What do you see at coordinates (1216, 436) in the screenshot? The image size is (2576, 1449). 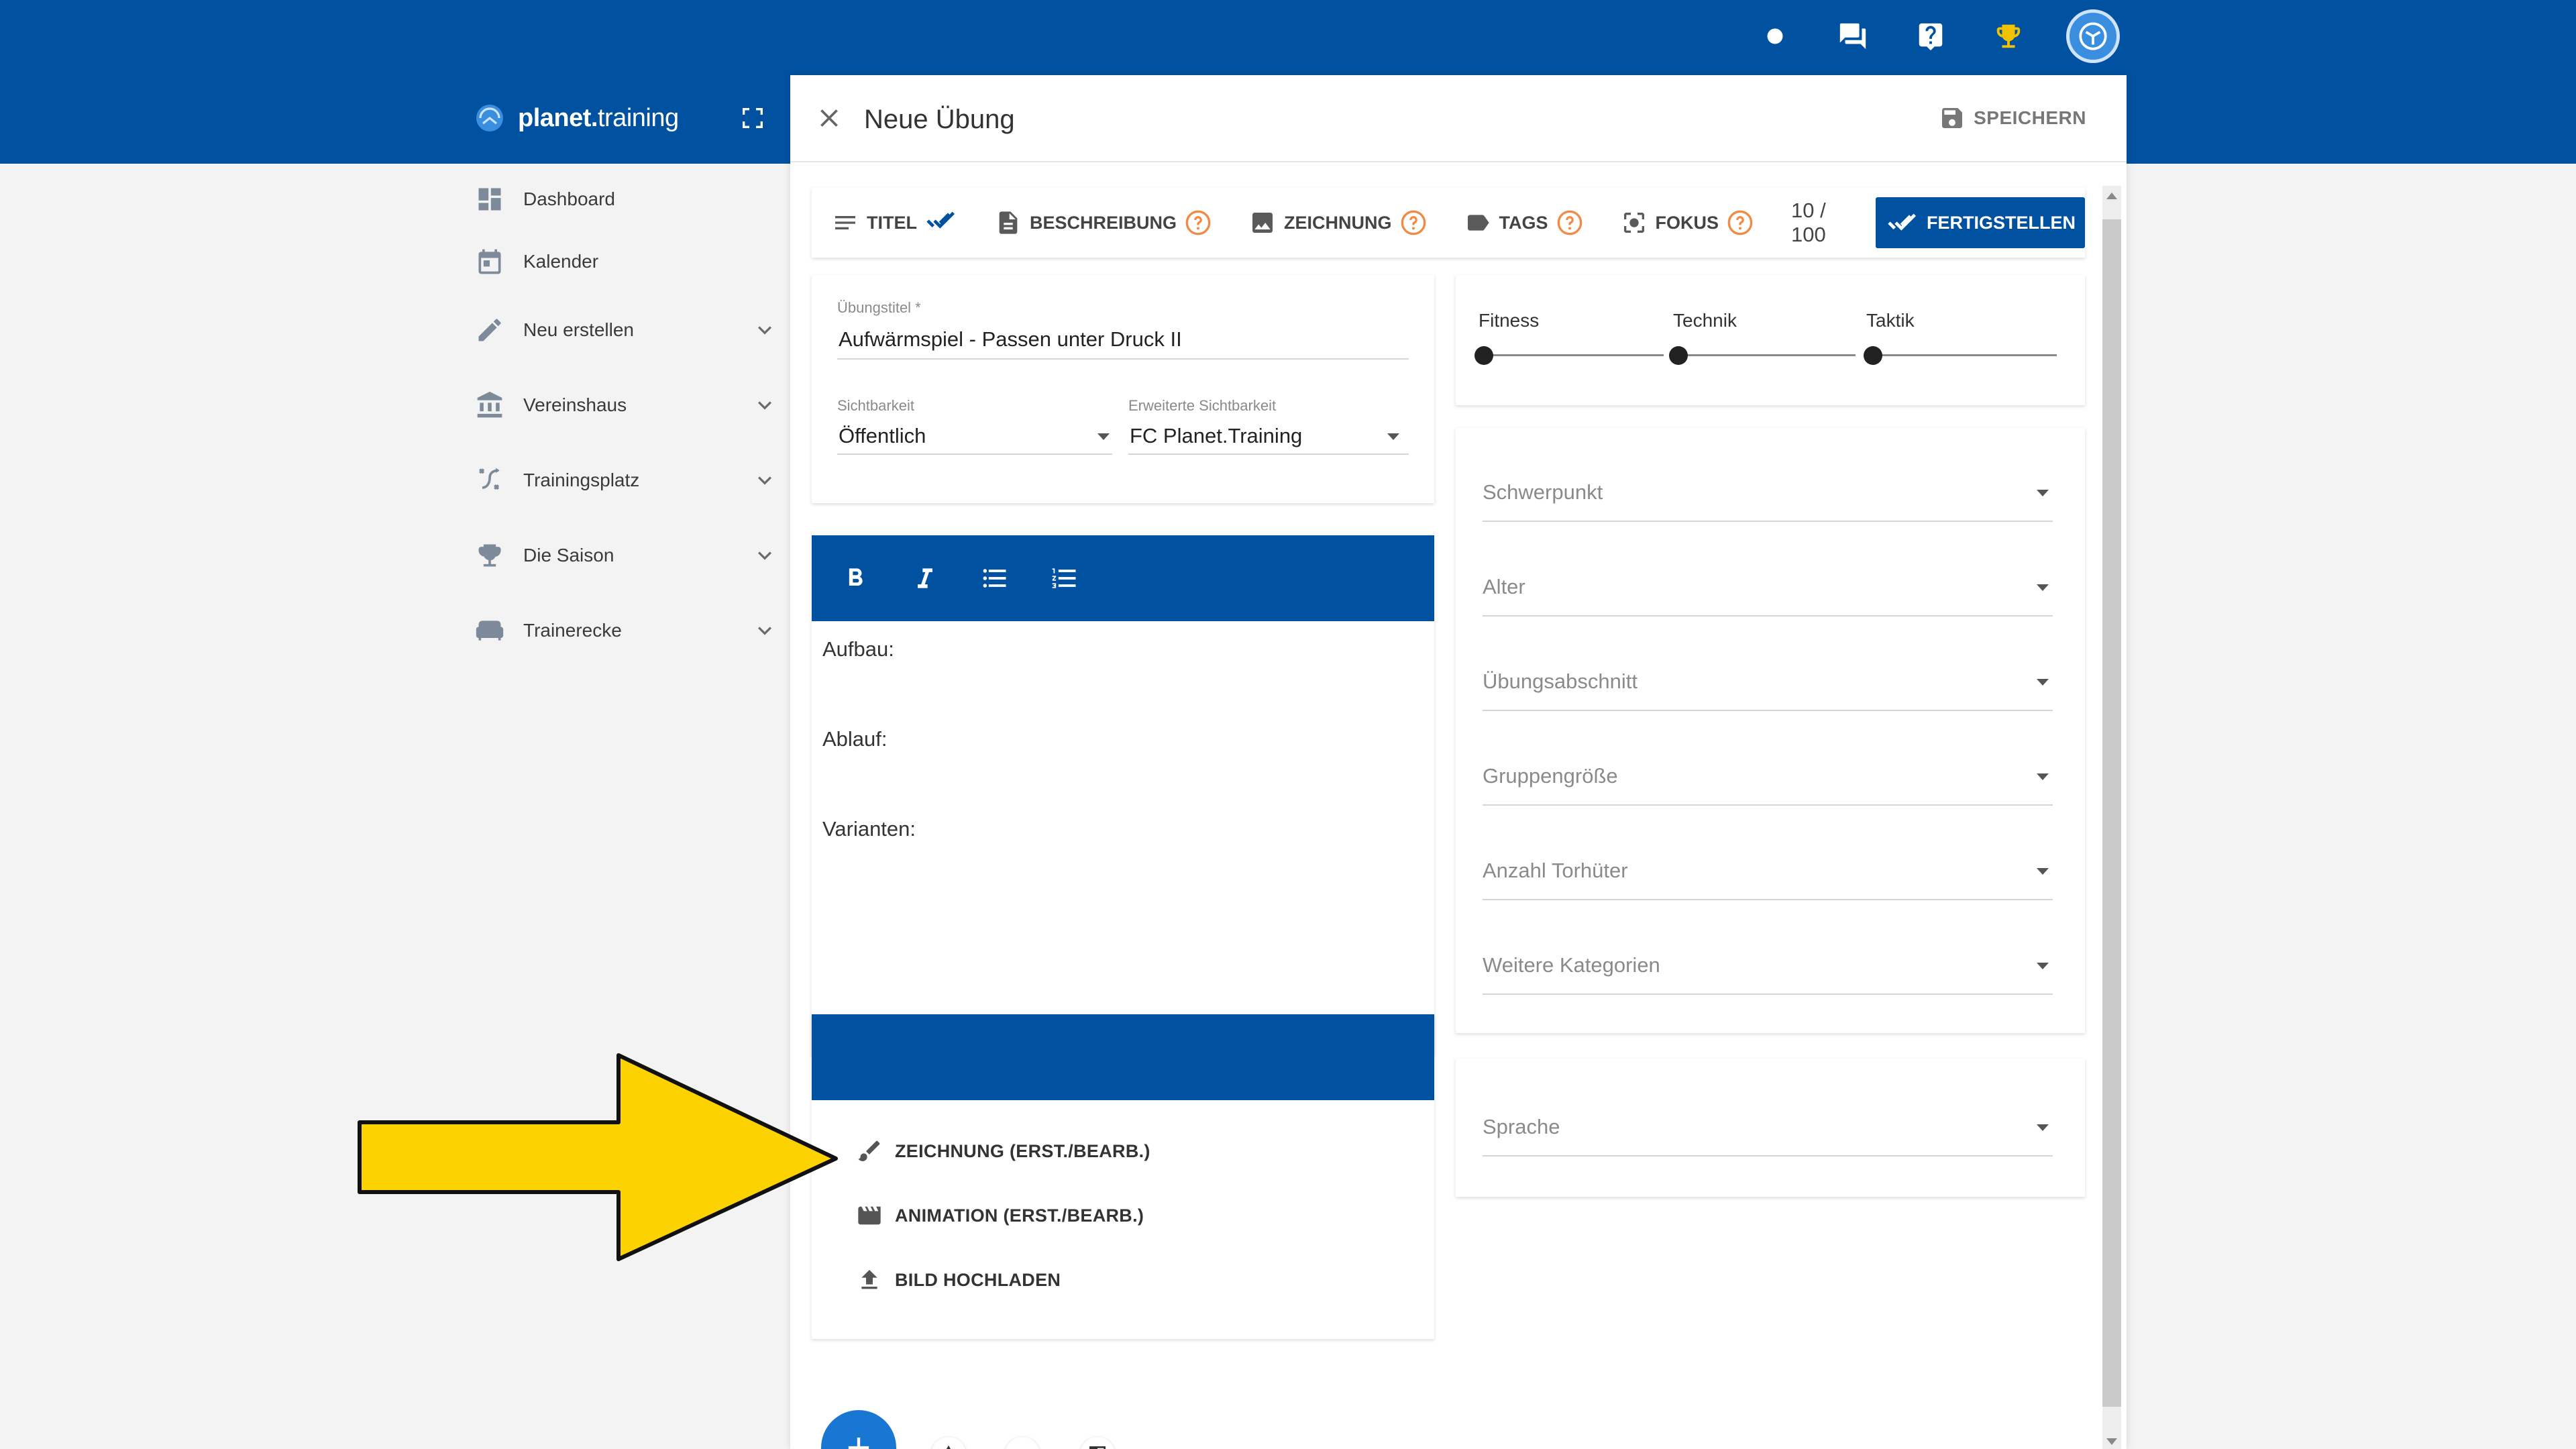 I see `ext-visibility-select: FC Planet.Training` at bounding box center [1216, 436].